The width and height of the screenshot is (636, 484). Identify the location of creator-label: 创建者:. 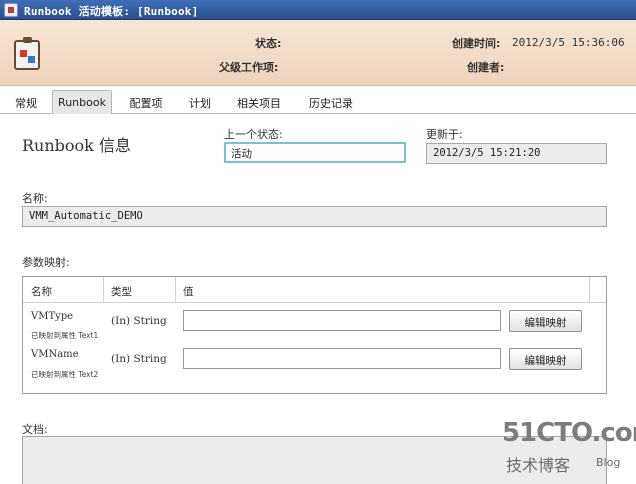
(486, 67).